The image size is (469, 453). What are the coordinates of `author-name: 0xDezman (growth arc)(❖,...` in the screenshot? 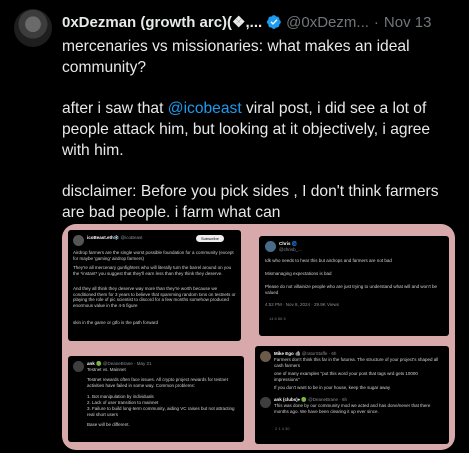 It's located at (162, 22).